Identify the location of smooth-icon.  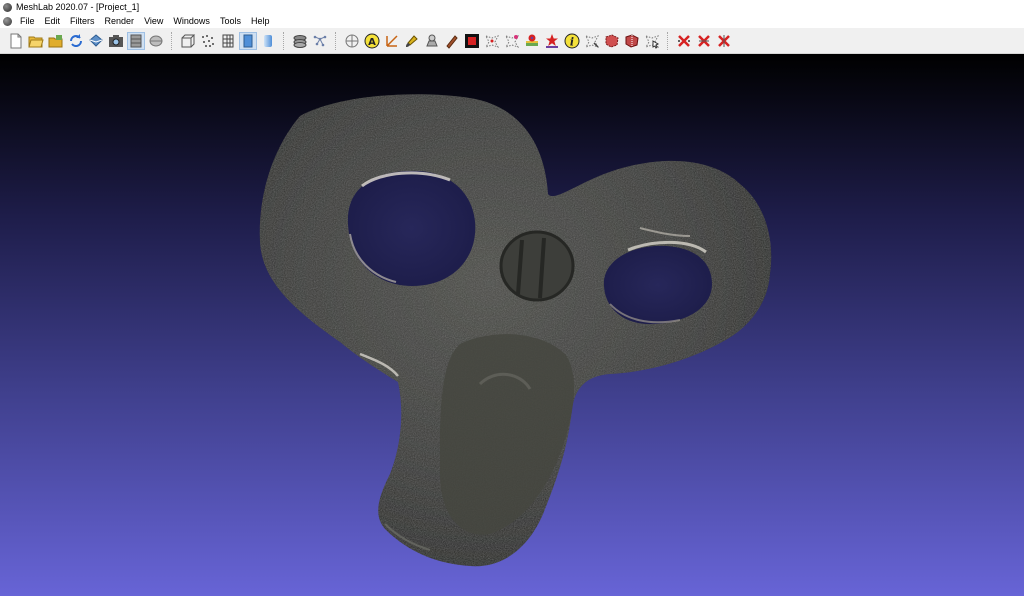
(268, 40).